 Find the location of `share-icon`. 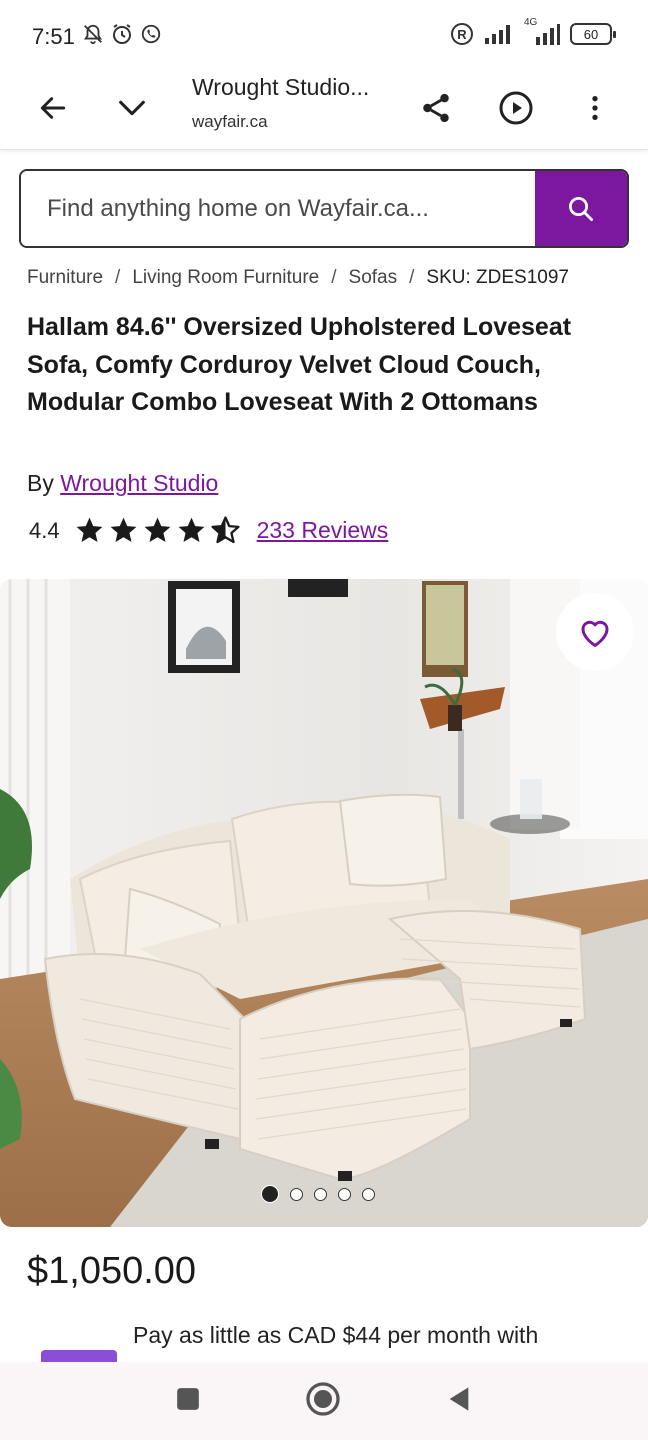

share-icon is located at coordinates (436, 108).